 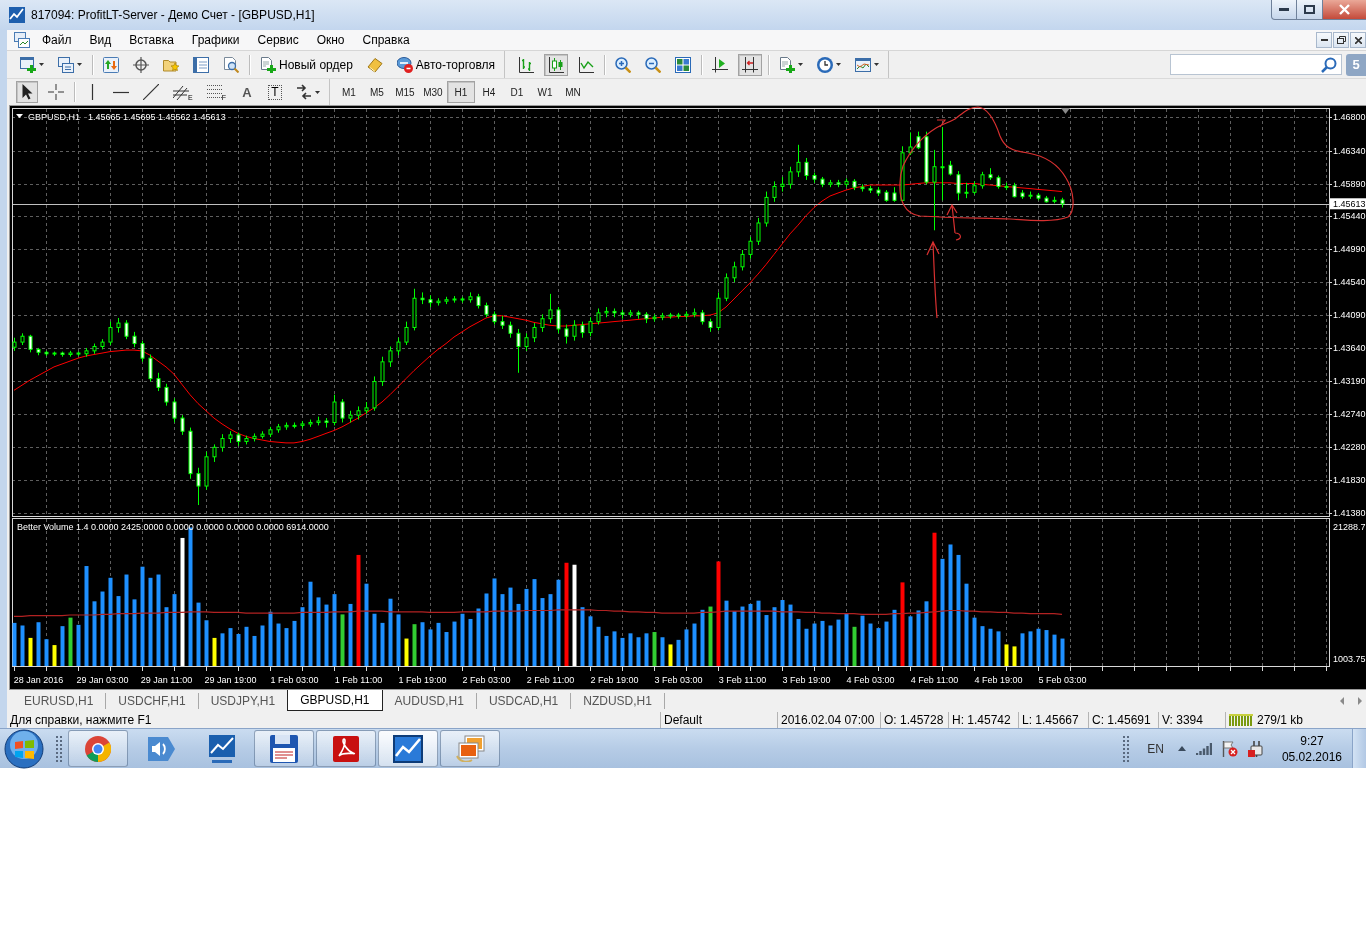 I want to click on chart-tab: USDCHF,H1, so click(x=152, y=701).